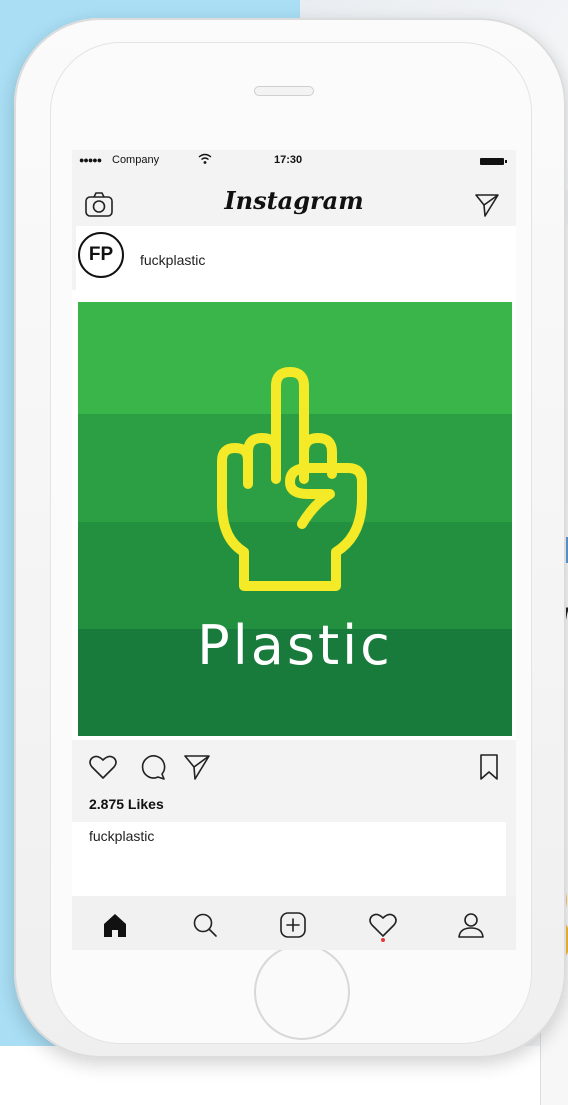 Image resolution: width=568 pixels, height=1105 pixels. I want to click on share-send-icon, so click(197, 767).